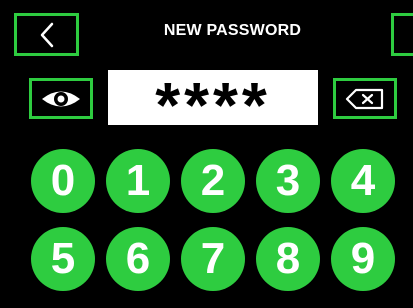 The image size is (413, 308). What do you see at coordinates (288, 259) in the screenshot?
I see `key-8: 8` at bounding box center [288, 259].